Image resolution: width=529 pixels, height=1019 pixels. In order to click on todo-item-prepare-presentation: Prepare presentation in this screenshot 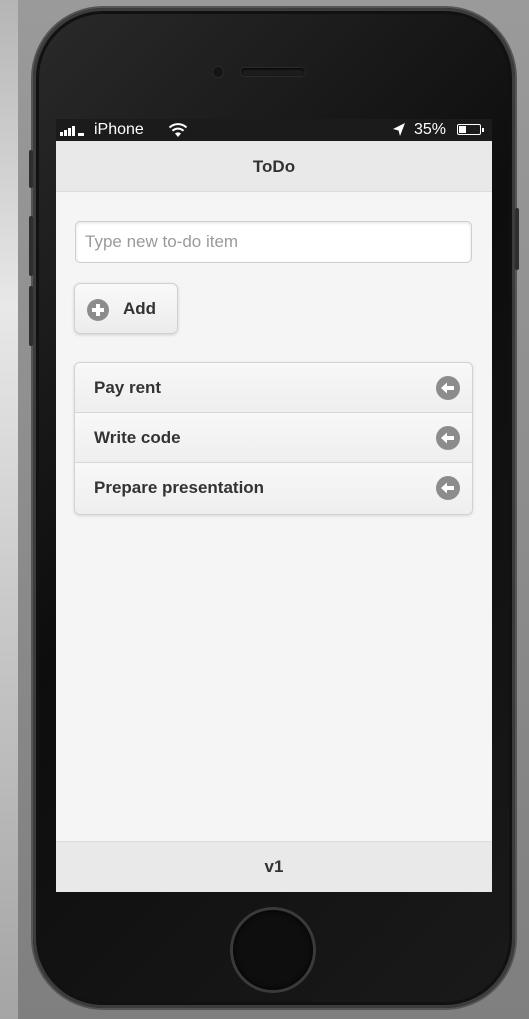, I will do `click(273, 488)`.